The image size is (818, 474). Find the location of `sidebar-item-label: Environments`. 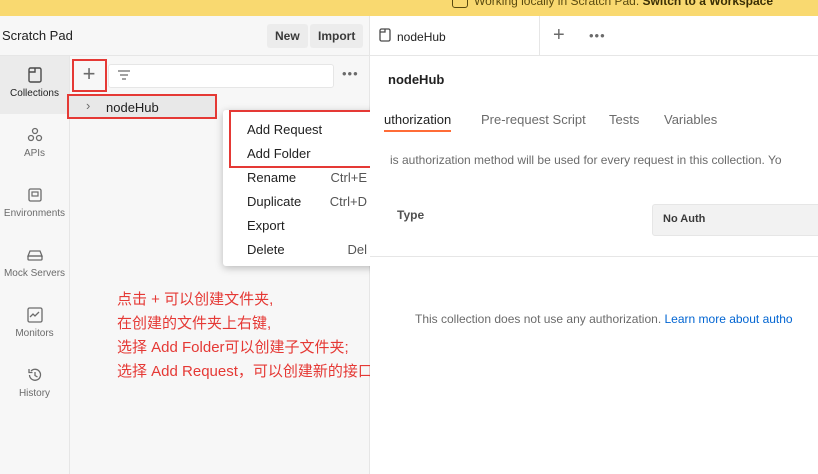

sidebar-item-label: Environments is located at coordinates (34, 213).